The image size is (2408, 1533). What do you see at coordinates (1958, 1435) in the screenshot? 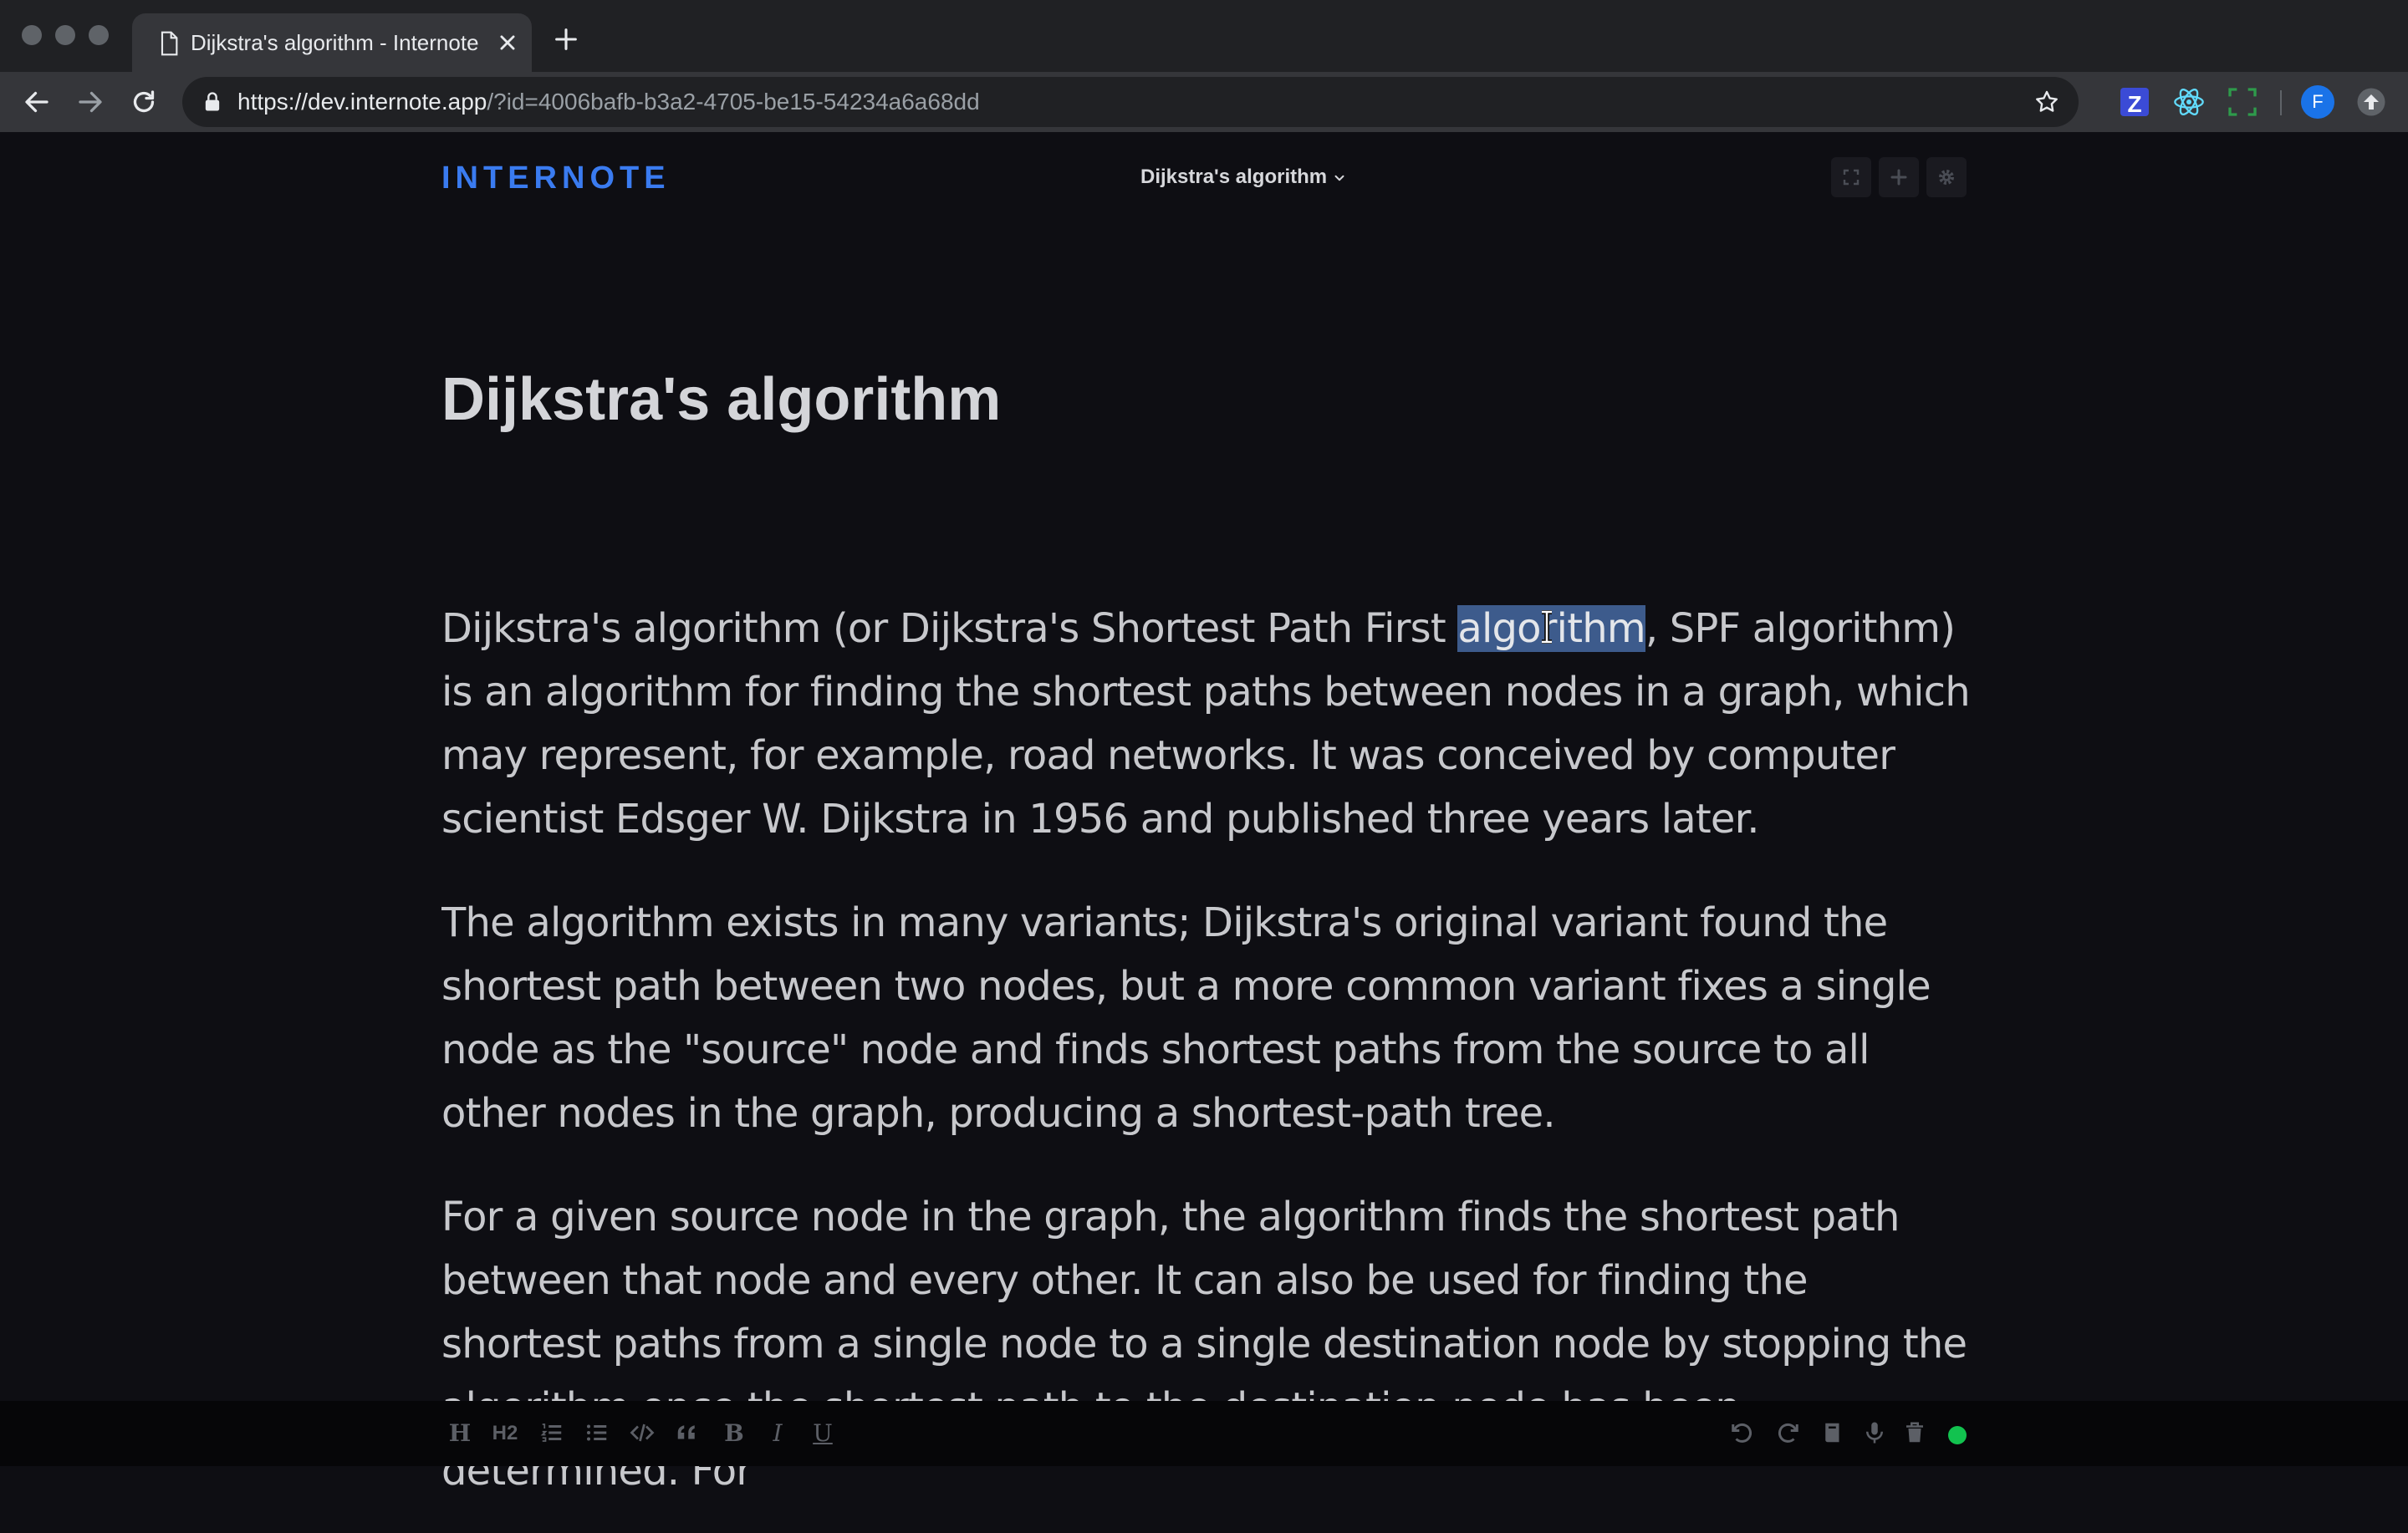
I see `connection-status-indicator` at bounding box center [1958, 1435].